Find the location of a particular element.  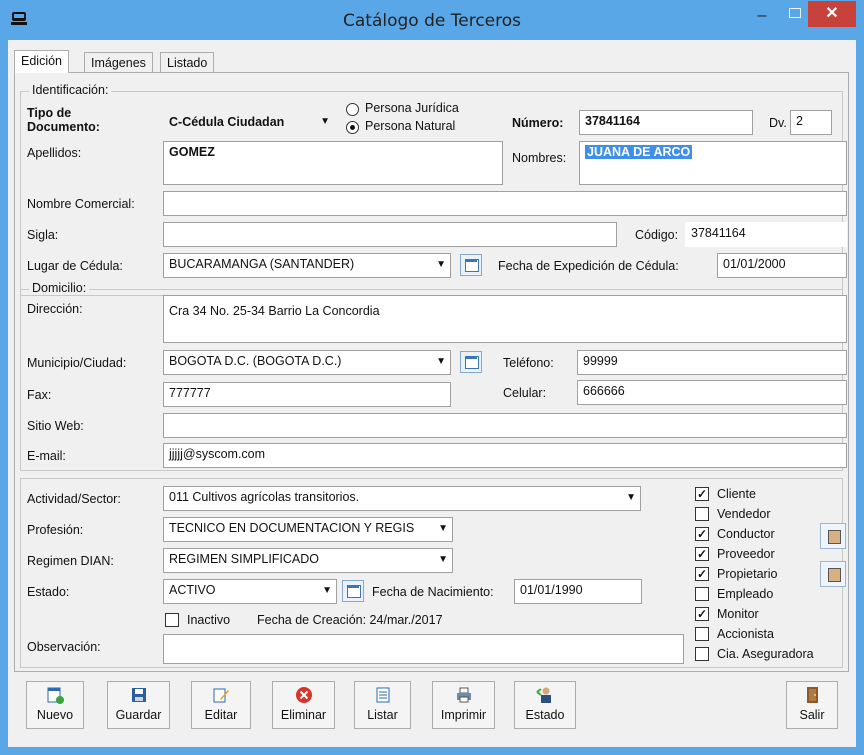

tipo-documento-select: C-Cédula Ciudadan ▼ is located at coordinates (249, 123).